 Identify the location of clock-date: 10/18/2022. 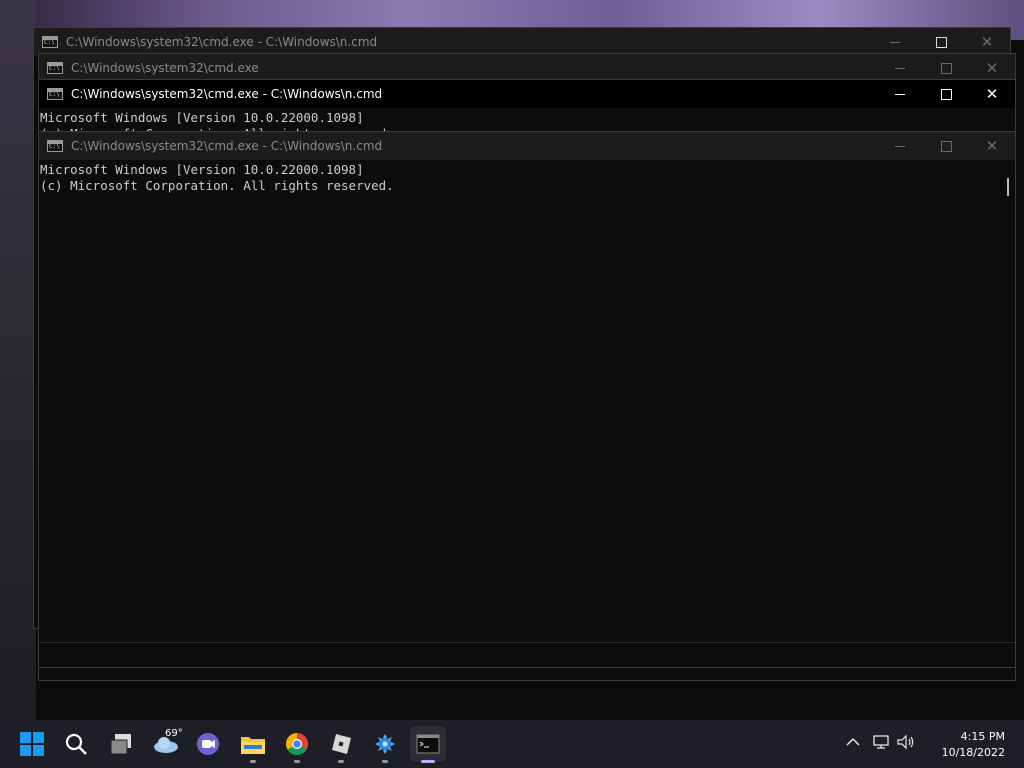
(973, 752).